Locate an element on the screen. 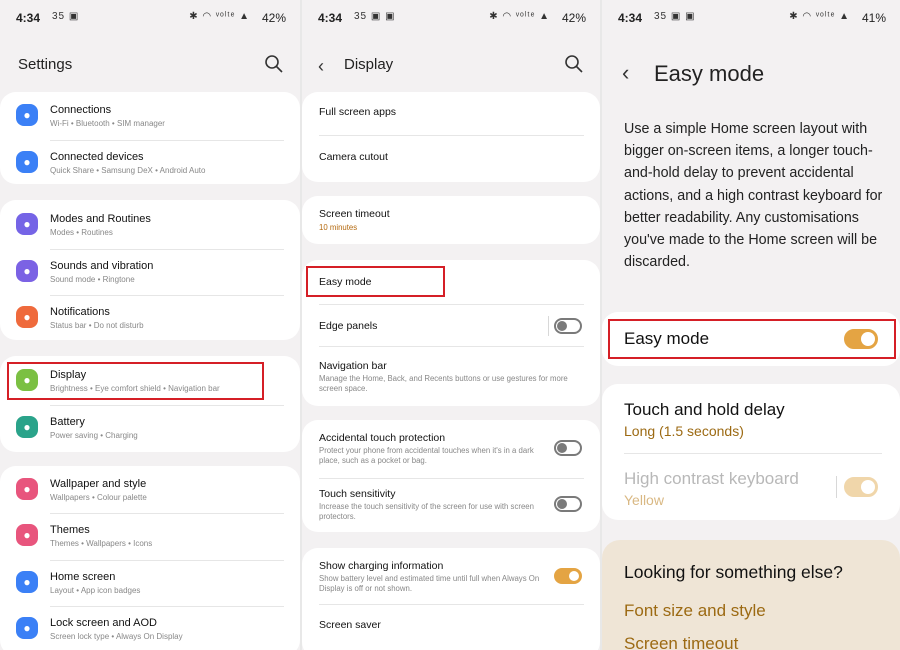 This screenshot has width=900, height=650. settings-item-subtitle: Wi-Fi • Bluetooth • SIM manager is located at coordinates (107, 123).